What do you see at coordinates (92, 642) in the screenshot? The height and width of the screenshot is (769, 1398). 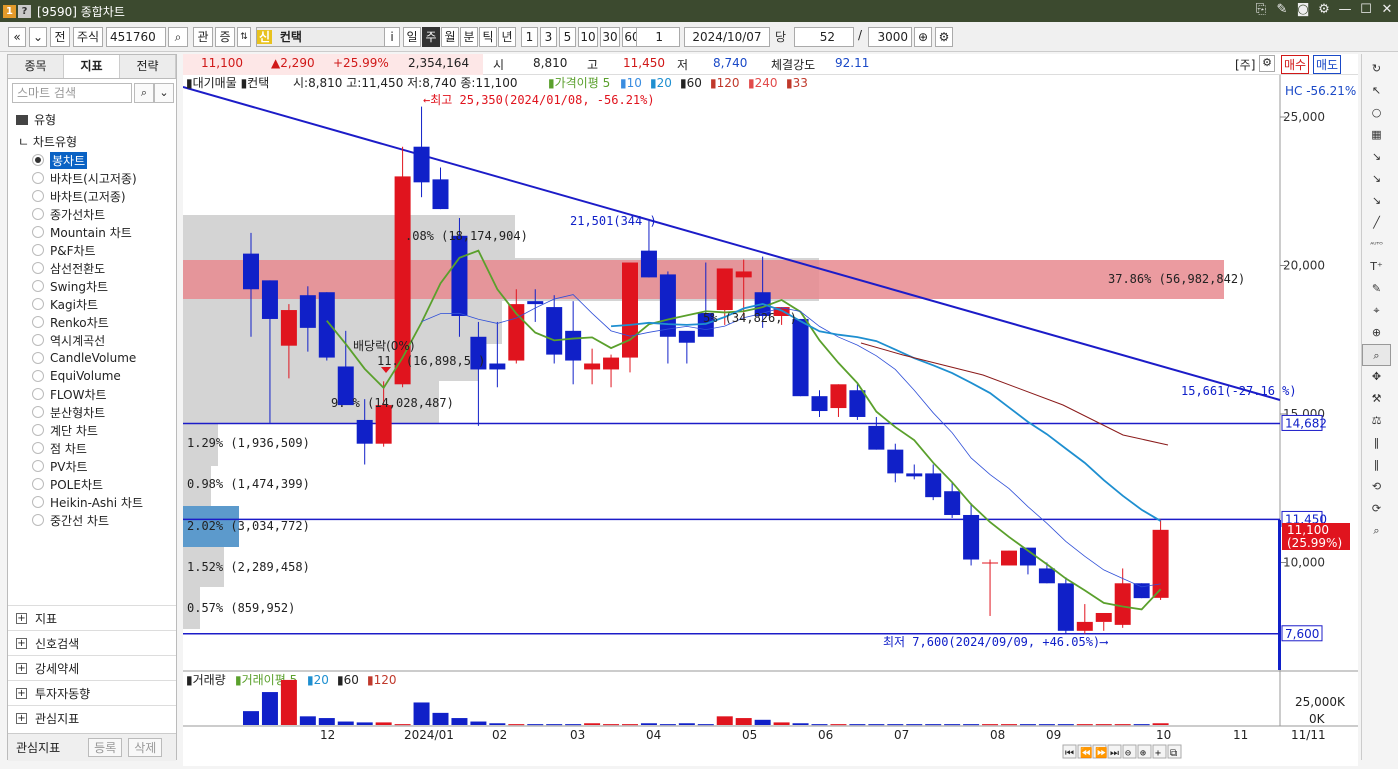 I see `section-1: + 신호검색` at bounding box center [92, 642].